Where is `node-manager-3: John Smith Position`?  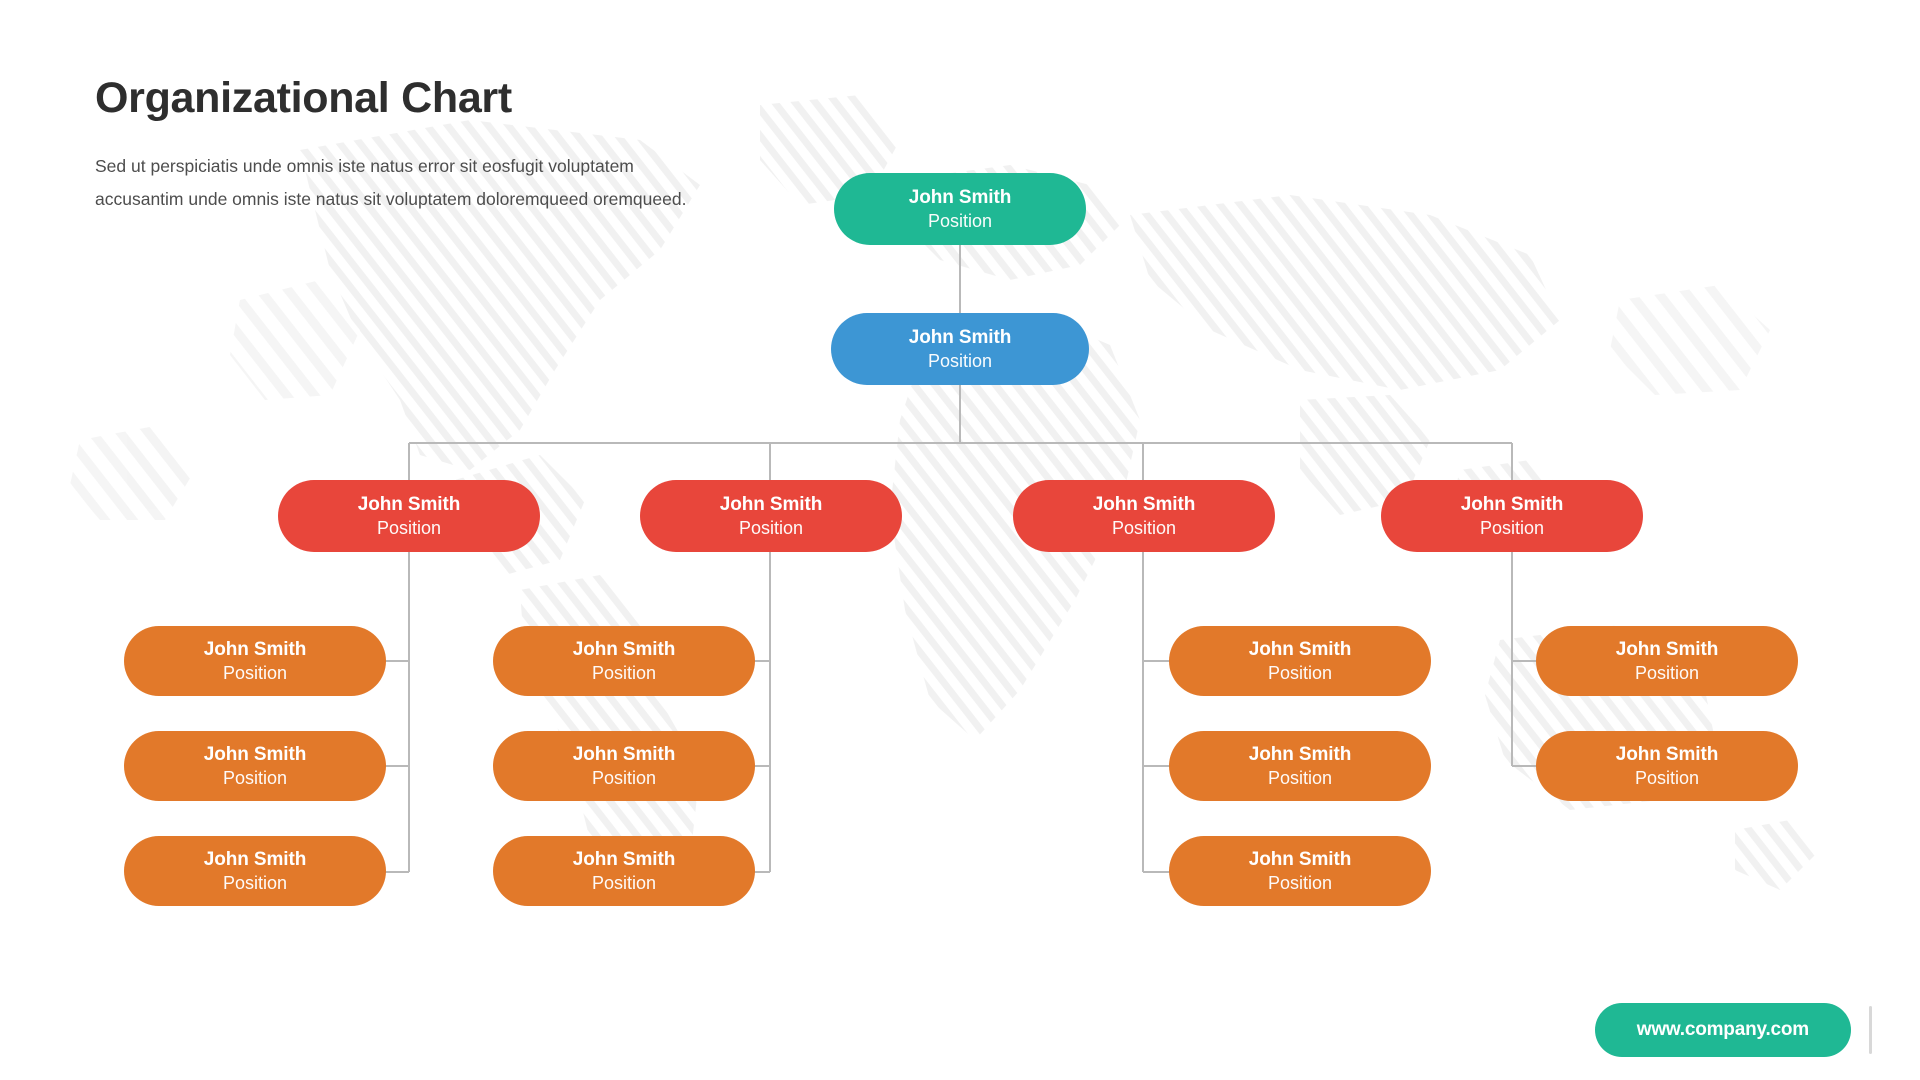 node-manager-3: John Smith Position is located at coordinates (1144, 516).